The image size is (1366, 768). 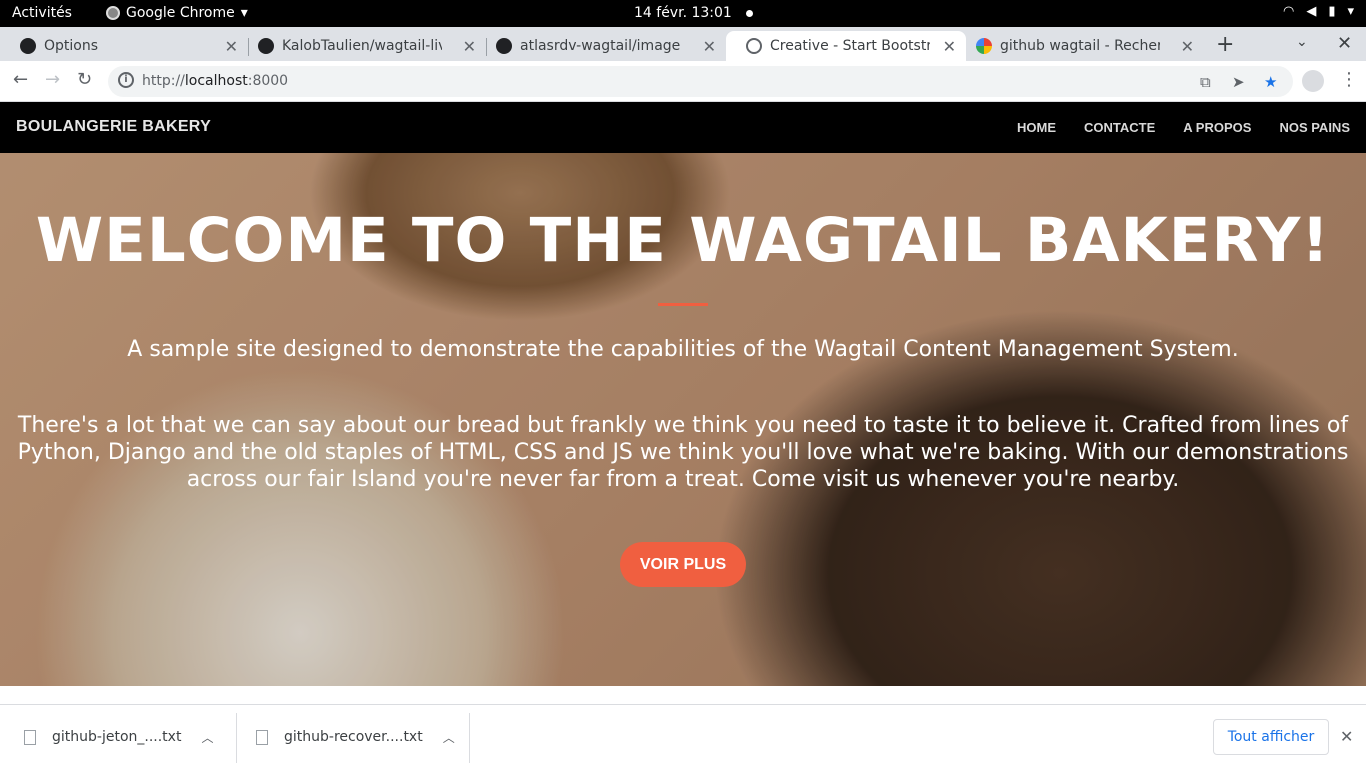 What do you see at coordinates (84, 79) in the screenshot?
I see `reload-icon: ↻` at bounding box center [84, 79].